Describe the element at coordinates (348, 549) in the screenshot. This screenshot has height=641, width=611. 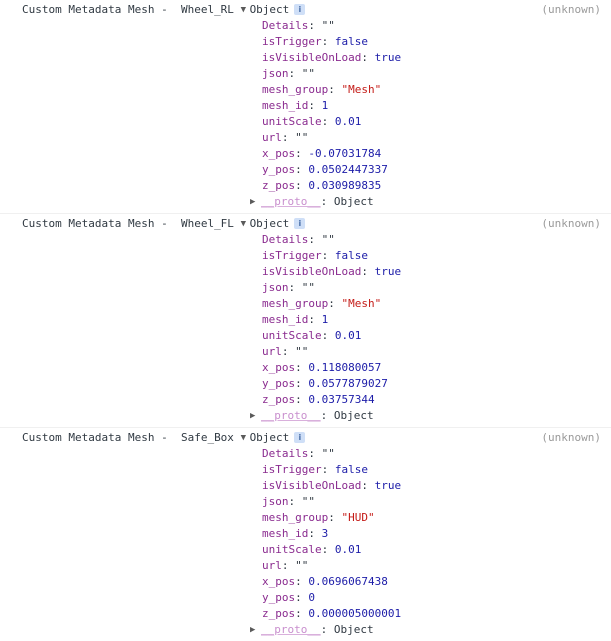
I see `property-value: 0.01` at that location.